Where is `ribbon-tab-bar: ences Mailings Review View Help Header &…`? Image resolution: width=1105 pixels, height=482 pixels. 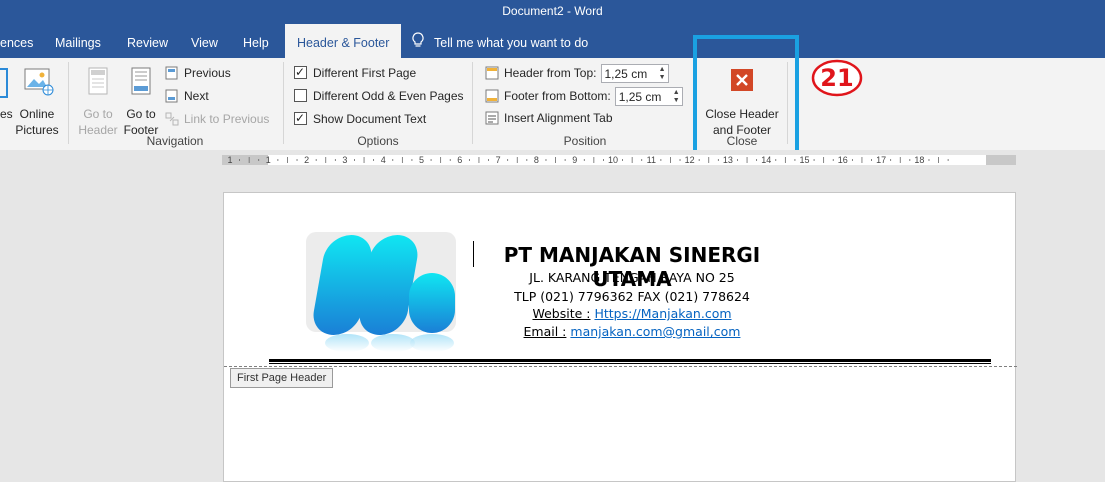 ribbon-tab-bar: ences Mailings Review View Help Header &… is located at coordinates (552, 41).